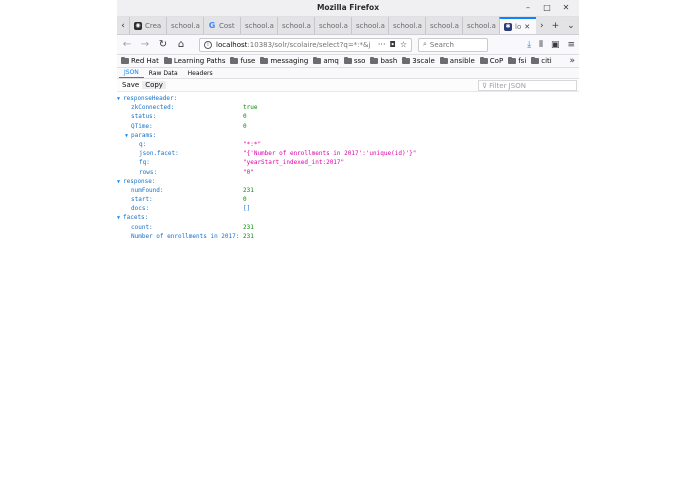 The width and height of the screenshot is (695, 494). Describe the element at coordinates (127, 44) in the screenshot. I see `back-icon: ←` at that location.